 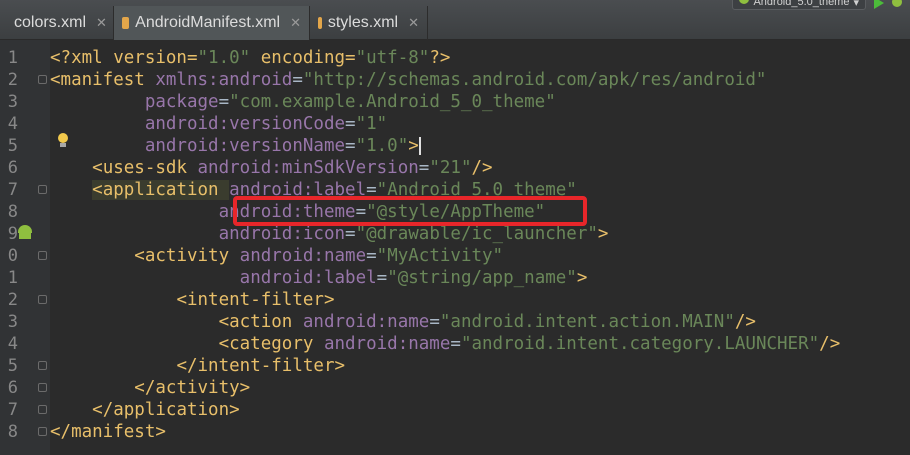 I want to click on code-line: <activity android:name="MyActivity", so click(x=480, y=256).